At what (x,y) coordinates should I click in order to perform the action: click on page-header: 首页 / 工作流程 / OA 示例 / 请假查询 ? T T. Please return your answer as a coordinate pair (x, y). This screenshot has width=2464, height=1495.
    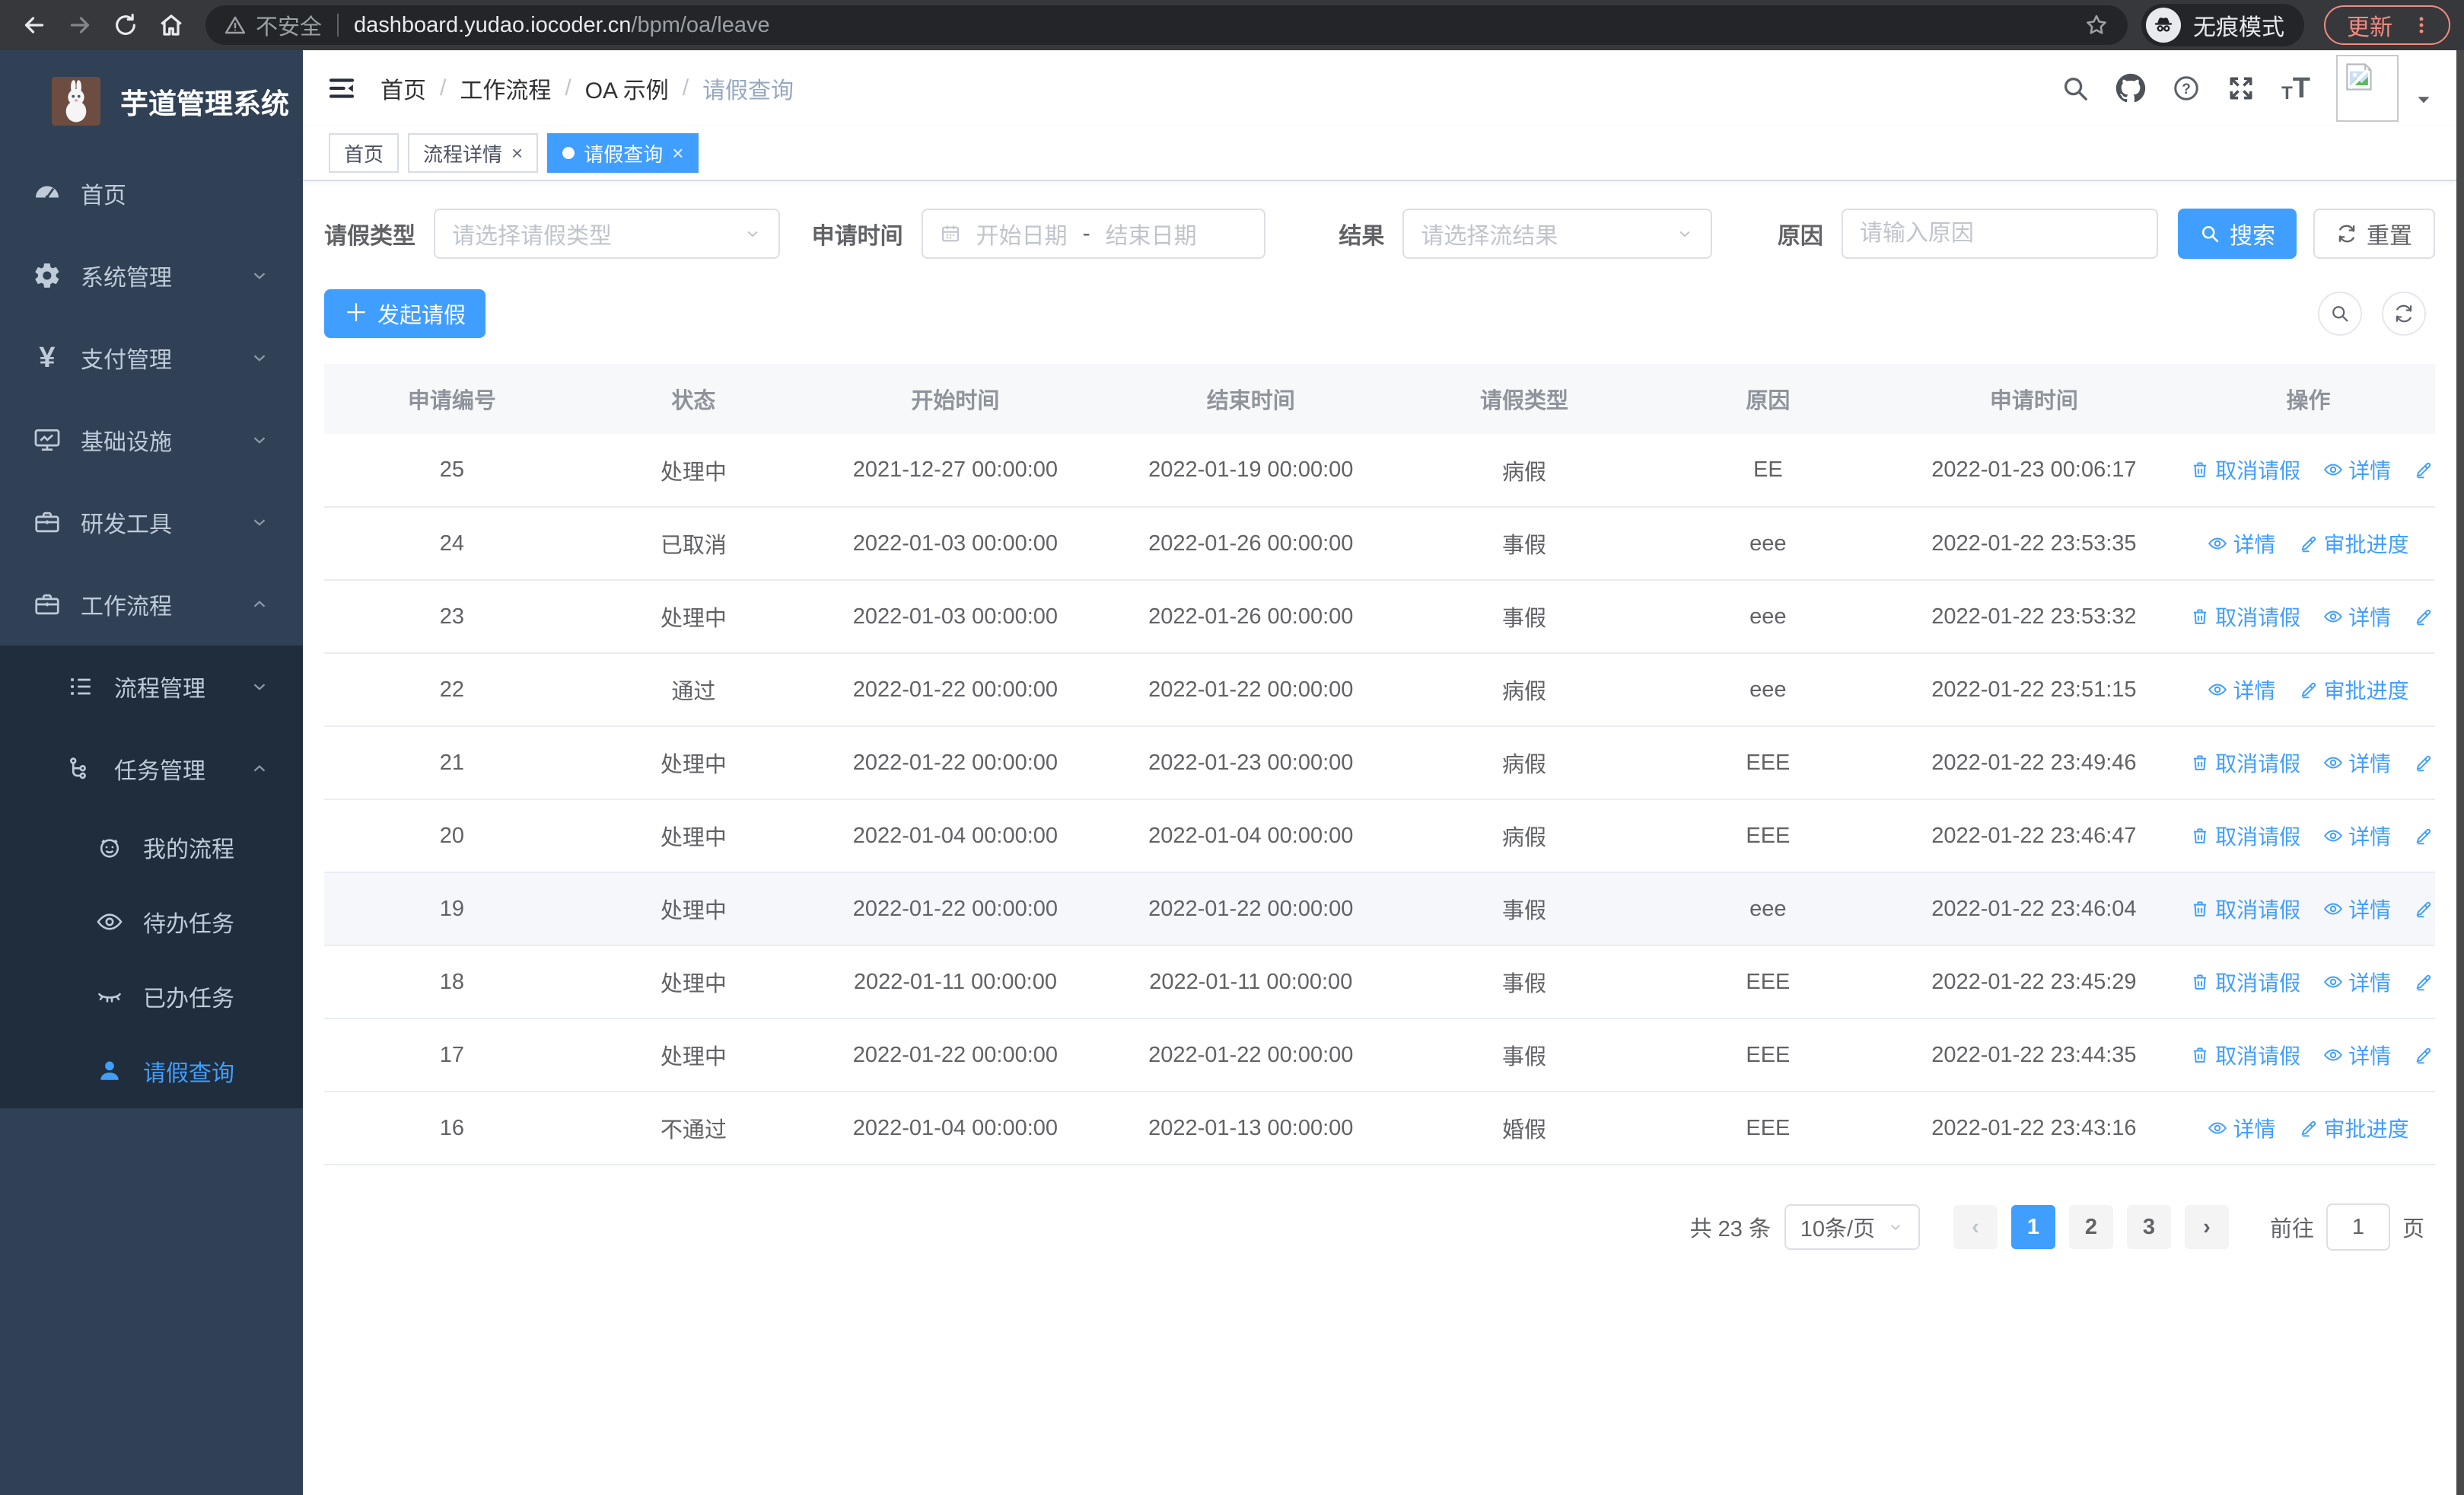
    Looking at the image, I should click on (1379, 88).